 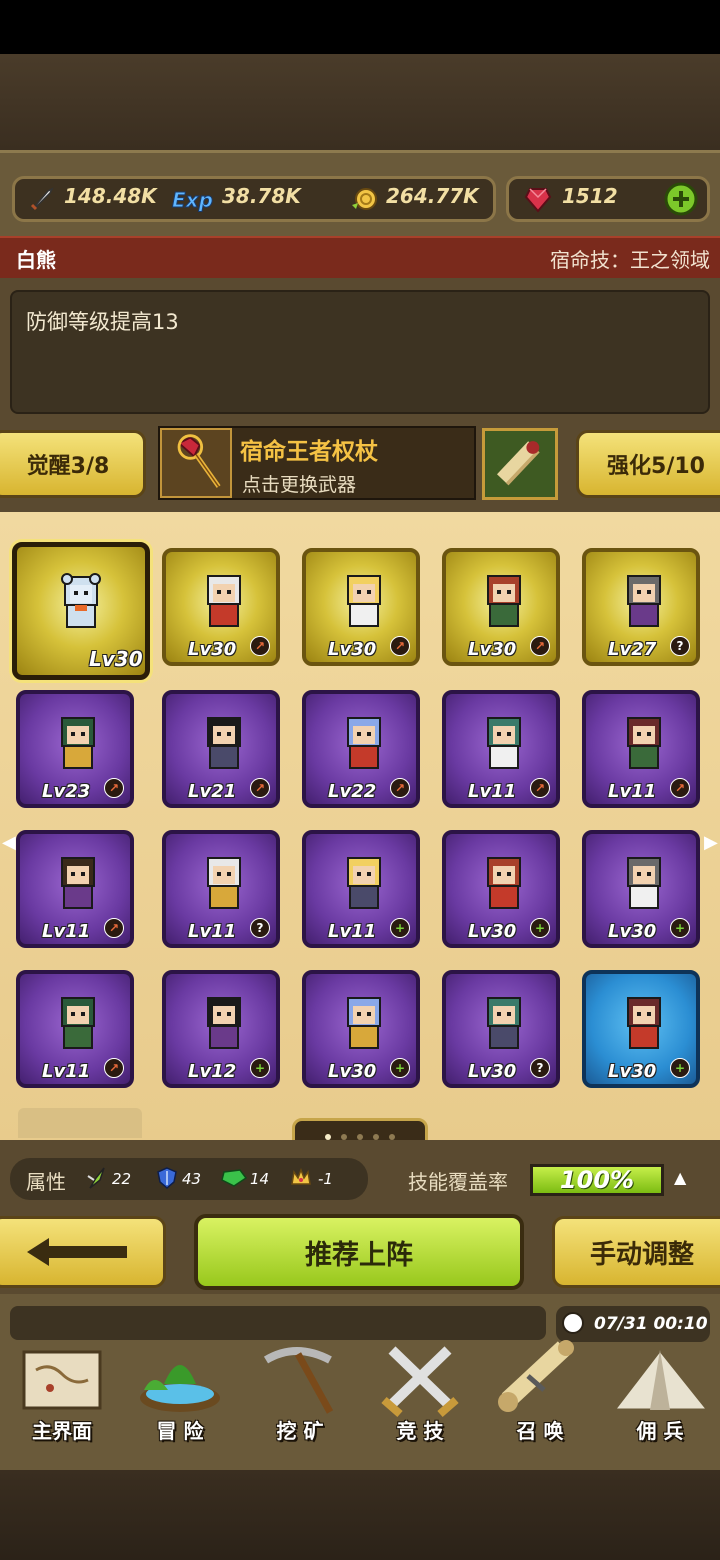 What do you see at coordinates (260, 1179) in the screenshot?
I see `attribute-value: 14` at bounding box center [260, 1179].